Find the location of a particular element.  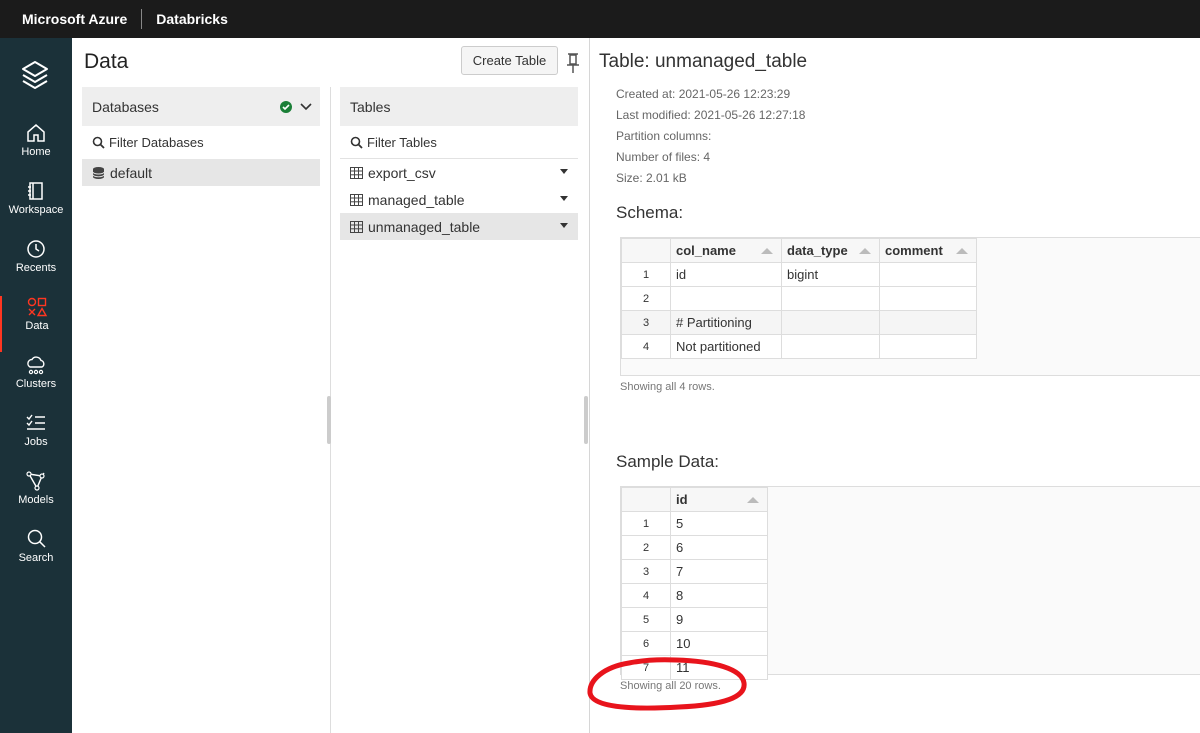

table-row: 48 is located at coordinates (694, 595).